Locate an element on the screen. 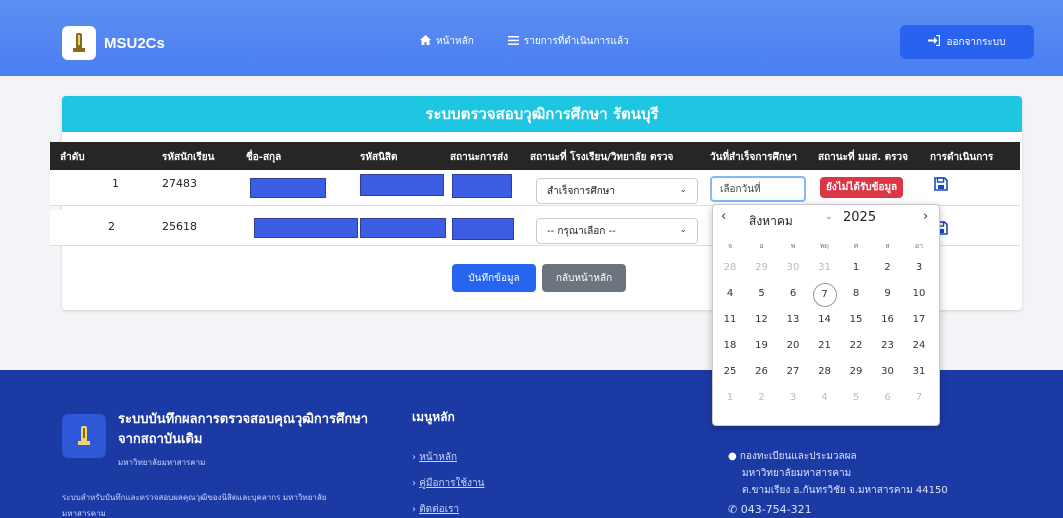 This screenshot has width=1063, height=518. col-msu-status: สถานะที่ มมส. ตรวจ is located at coordinates (863, 157).